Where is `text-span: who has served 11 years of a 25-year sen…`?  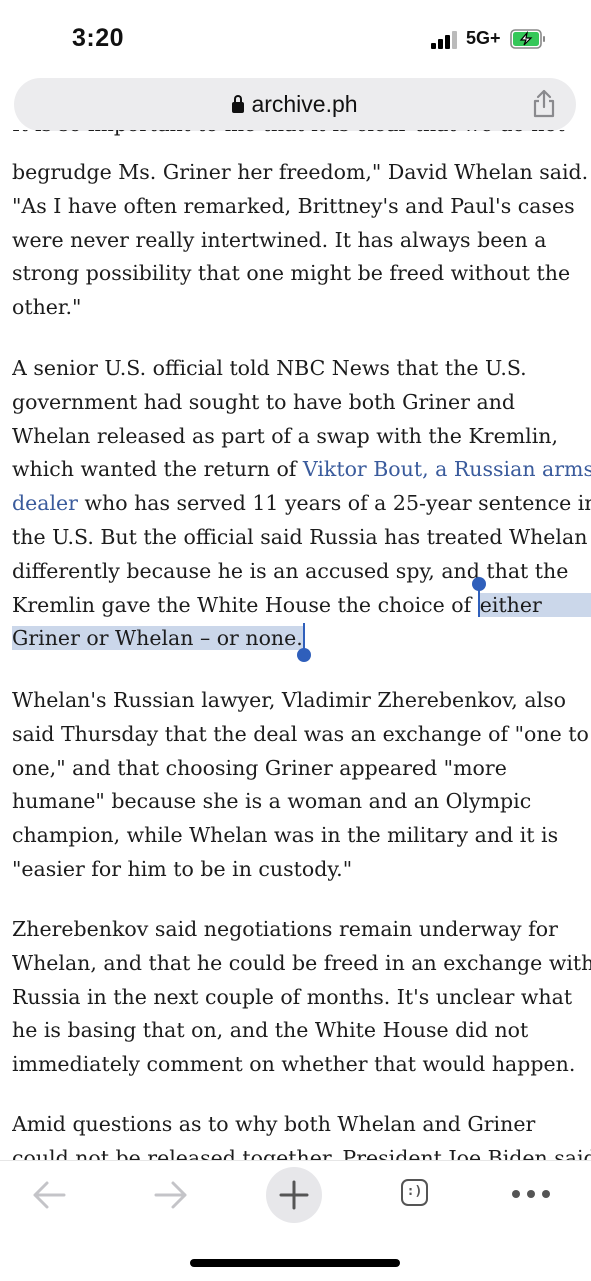
text-span: who has served 11 years of a 25-year sen… is located at coordinates (334, 503).